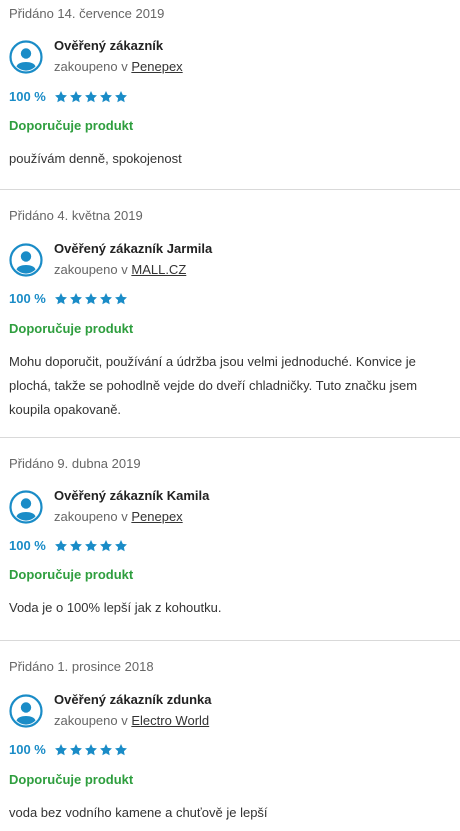 The image size is (460, 831). Describe the element at coordinates (95, 158) in the screenshot. I see `review-text: používám denně, spokojenost` at that location.